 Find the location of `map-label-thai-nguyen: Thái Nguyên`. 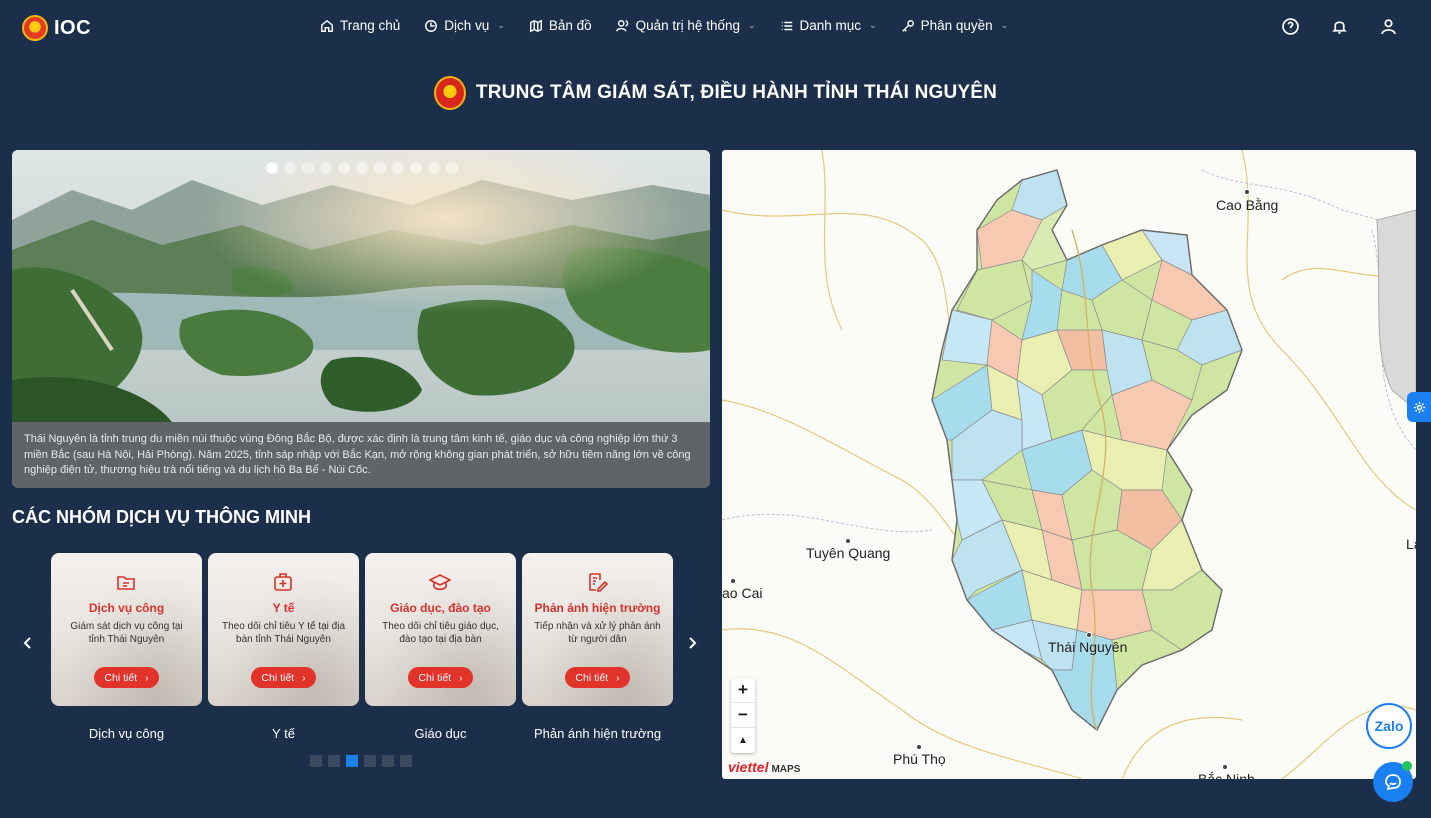

map-label-thai-nguyen: Thái Nguyên is located at coordinates (1088, 647).